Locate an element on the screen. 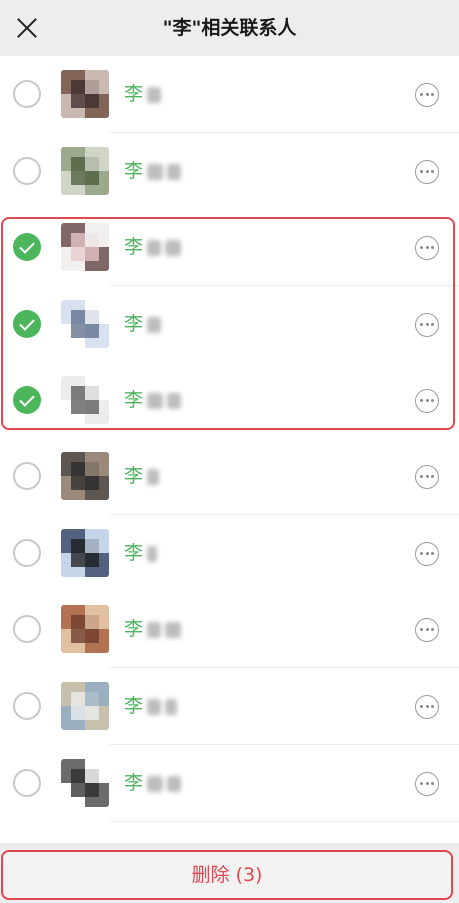 The image size is (459, 903). delete-button: 删除 (3) is located at coordinates (227, 875).